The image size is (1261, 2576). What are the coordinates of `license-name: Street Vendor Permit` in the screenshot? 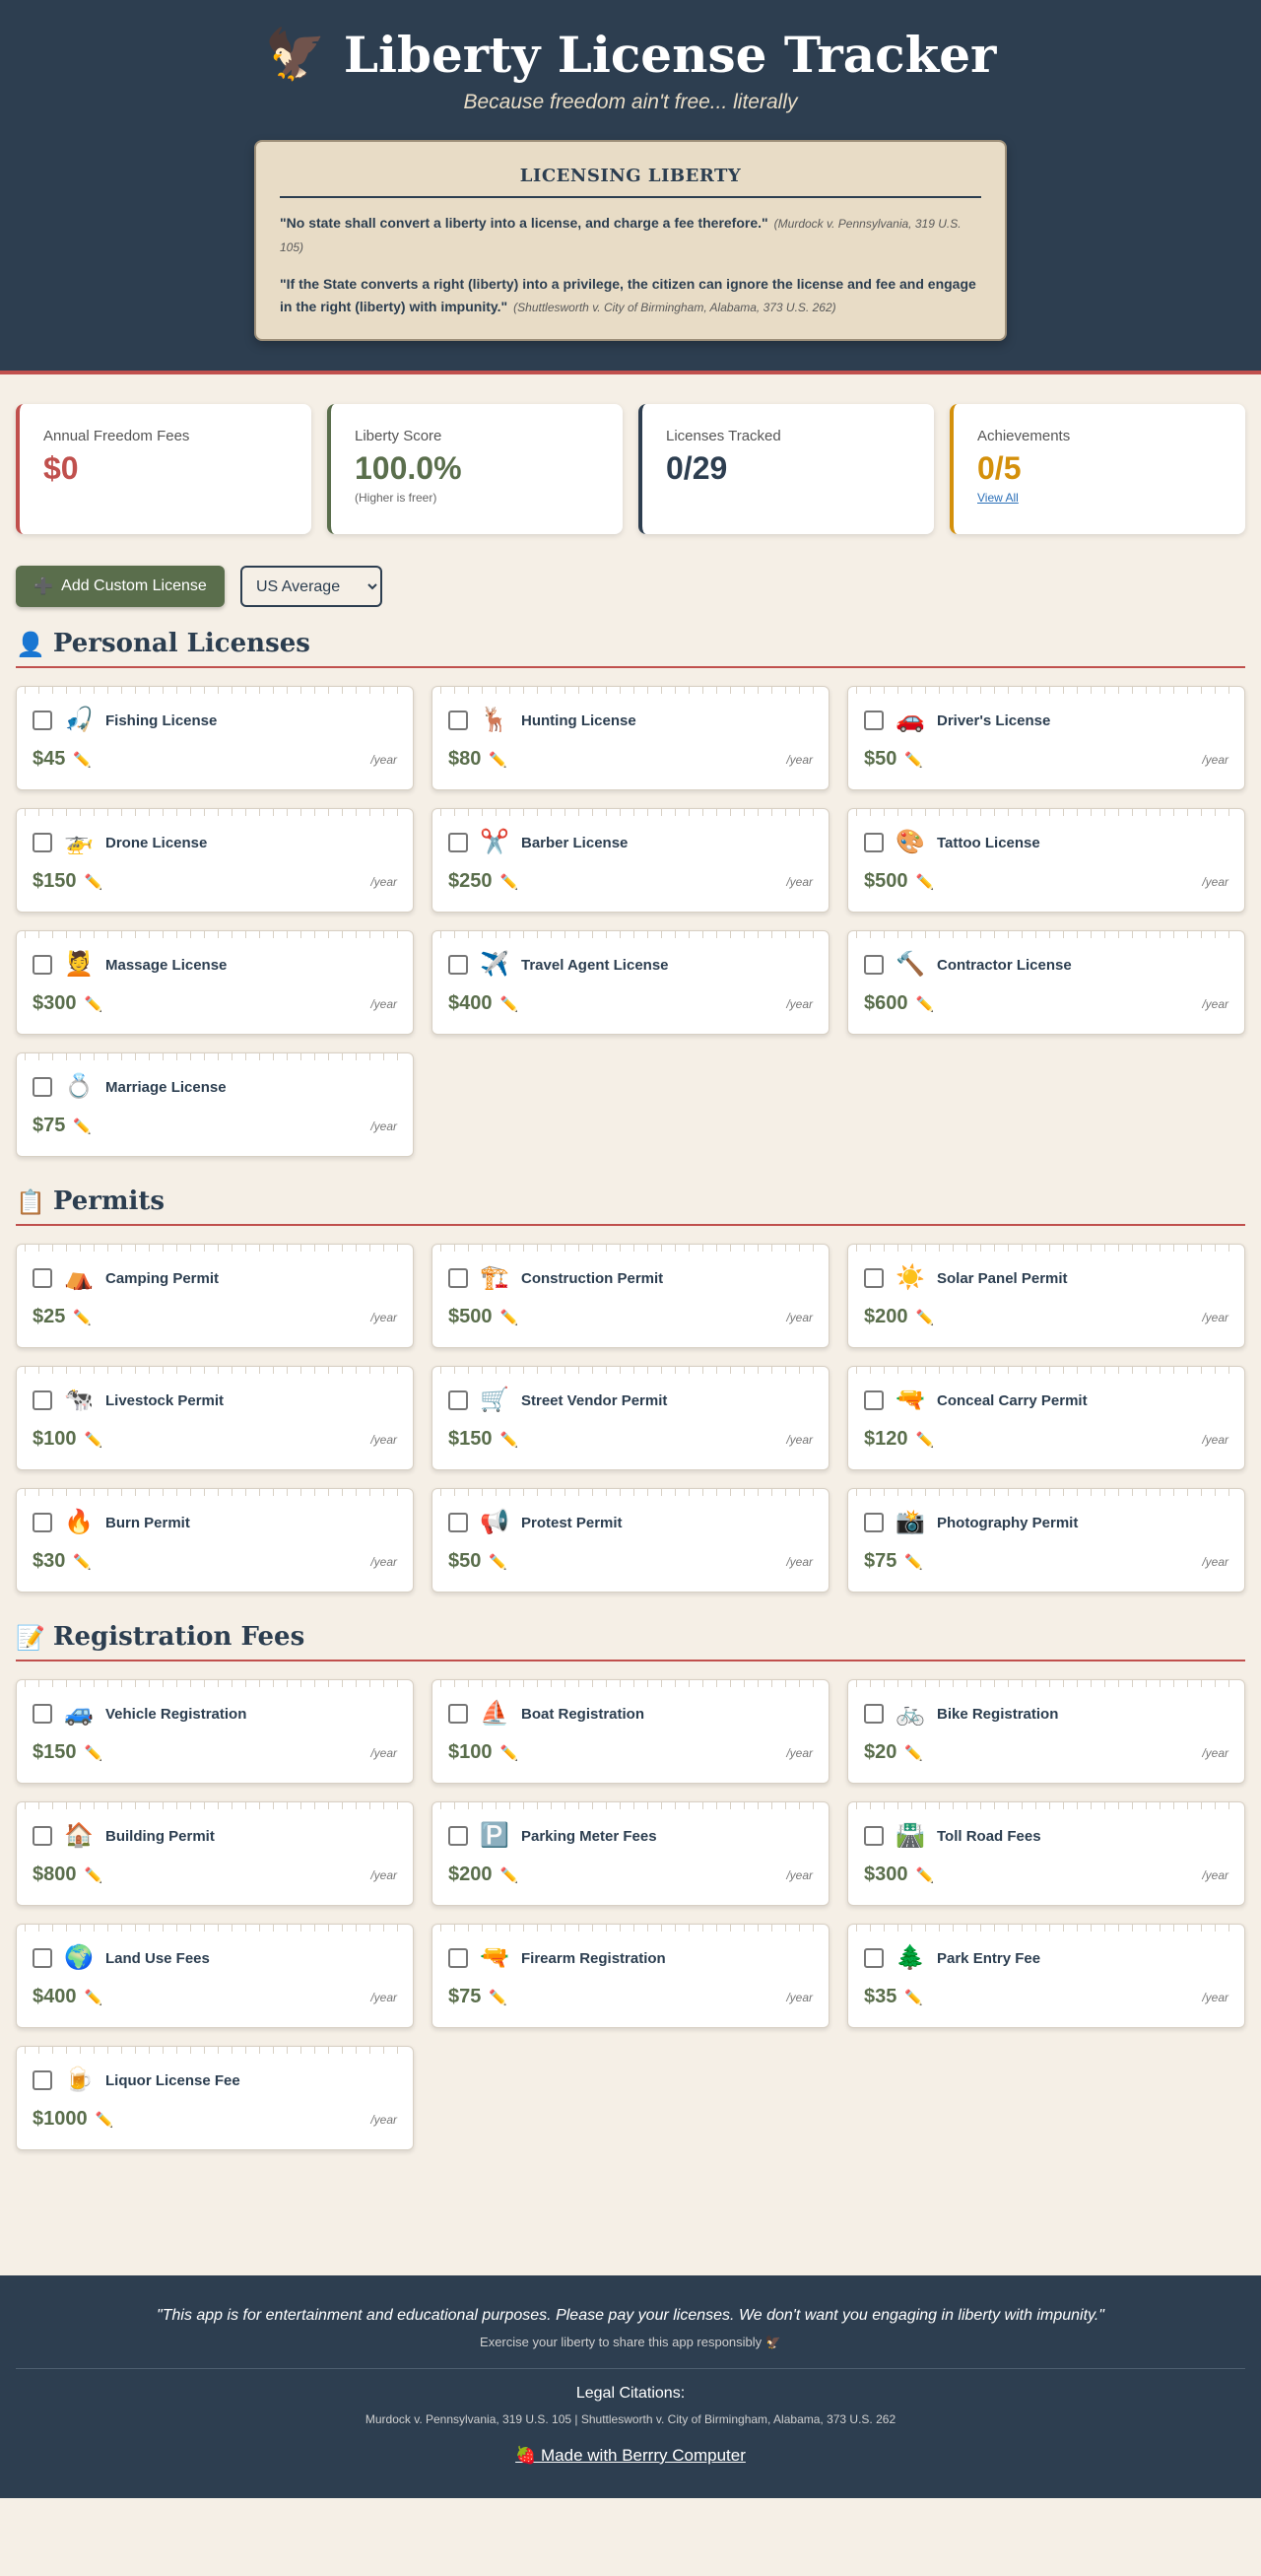 It's located at (594, 1400).